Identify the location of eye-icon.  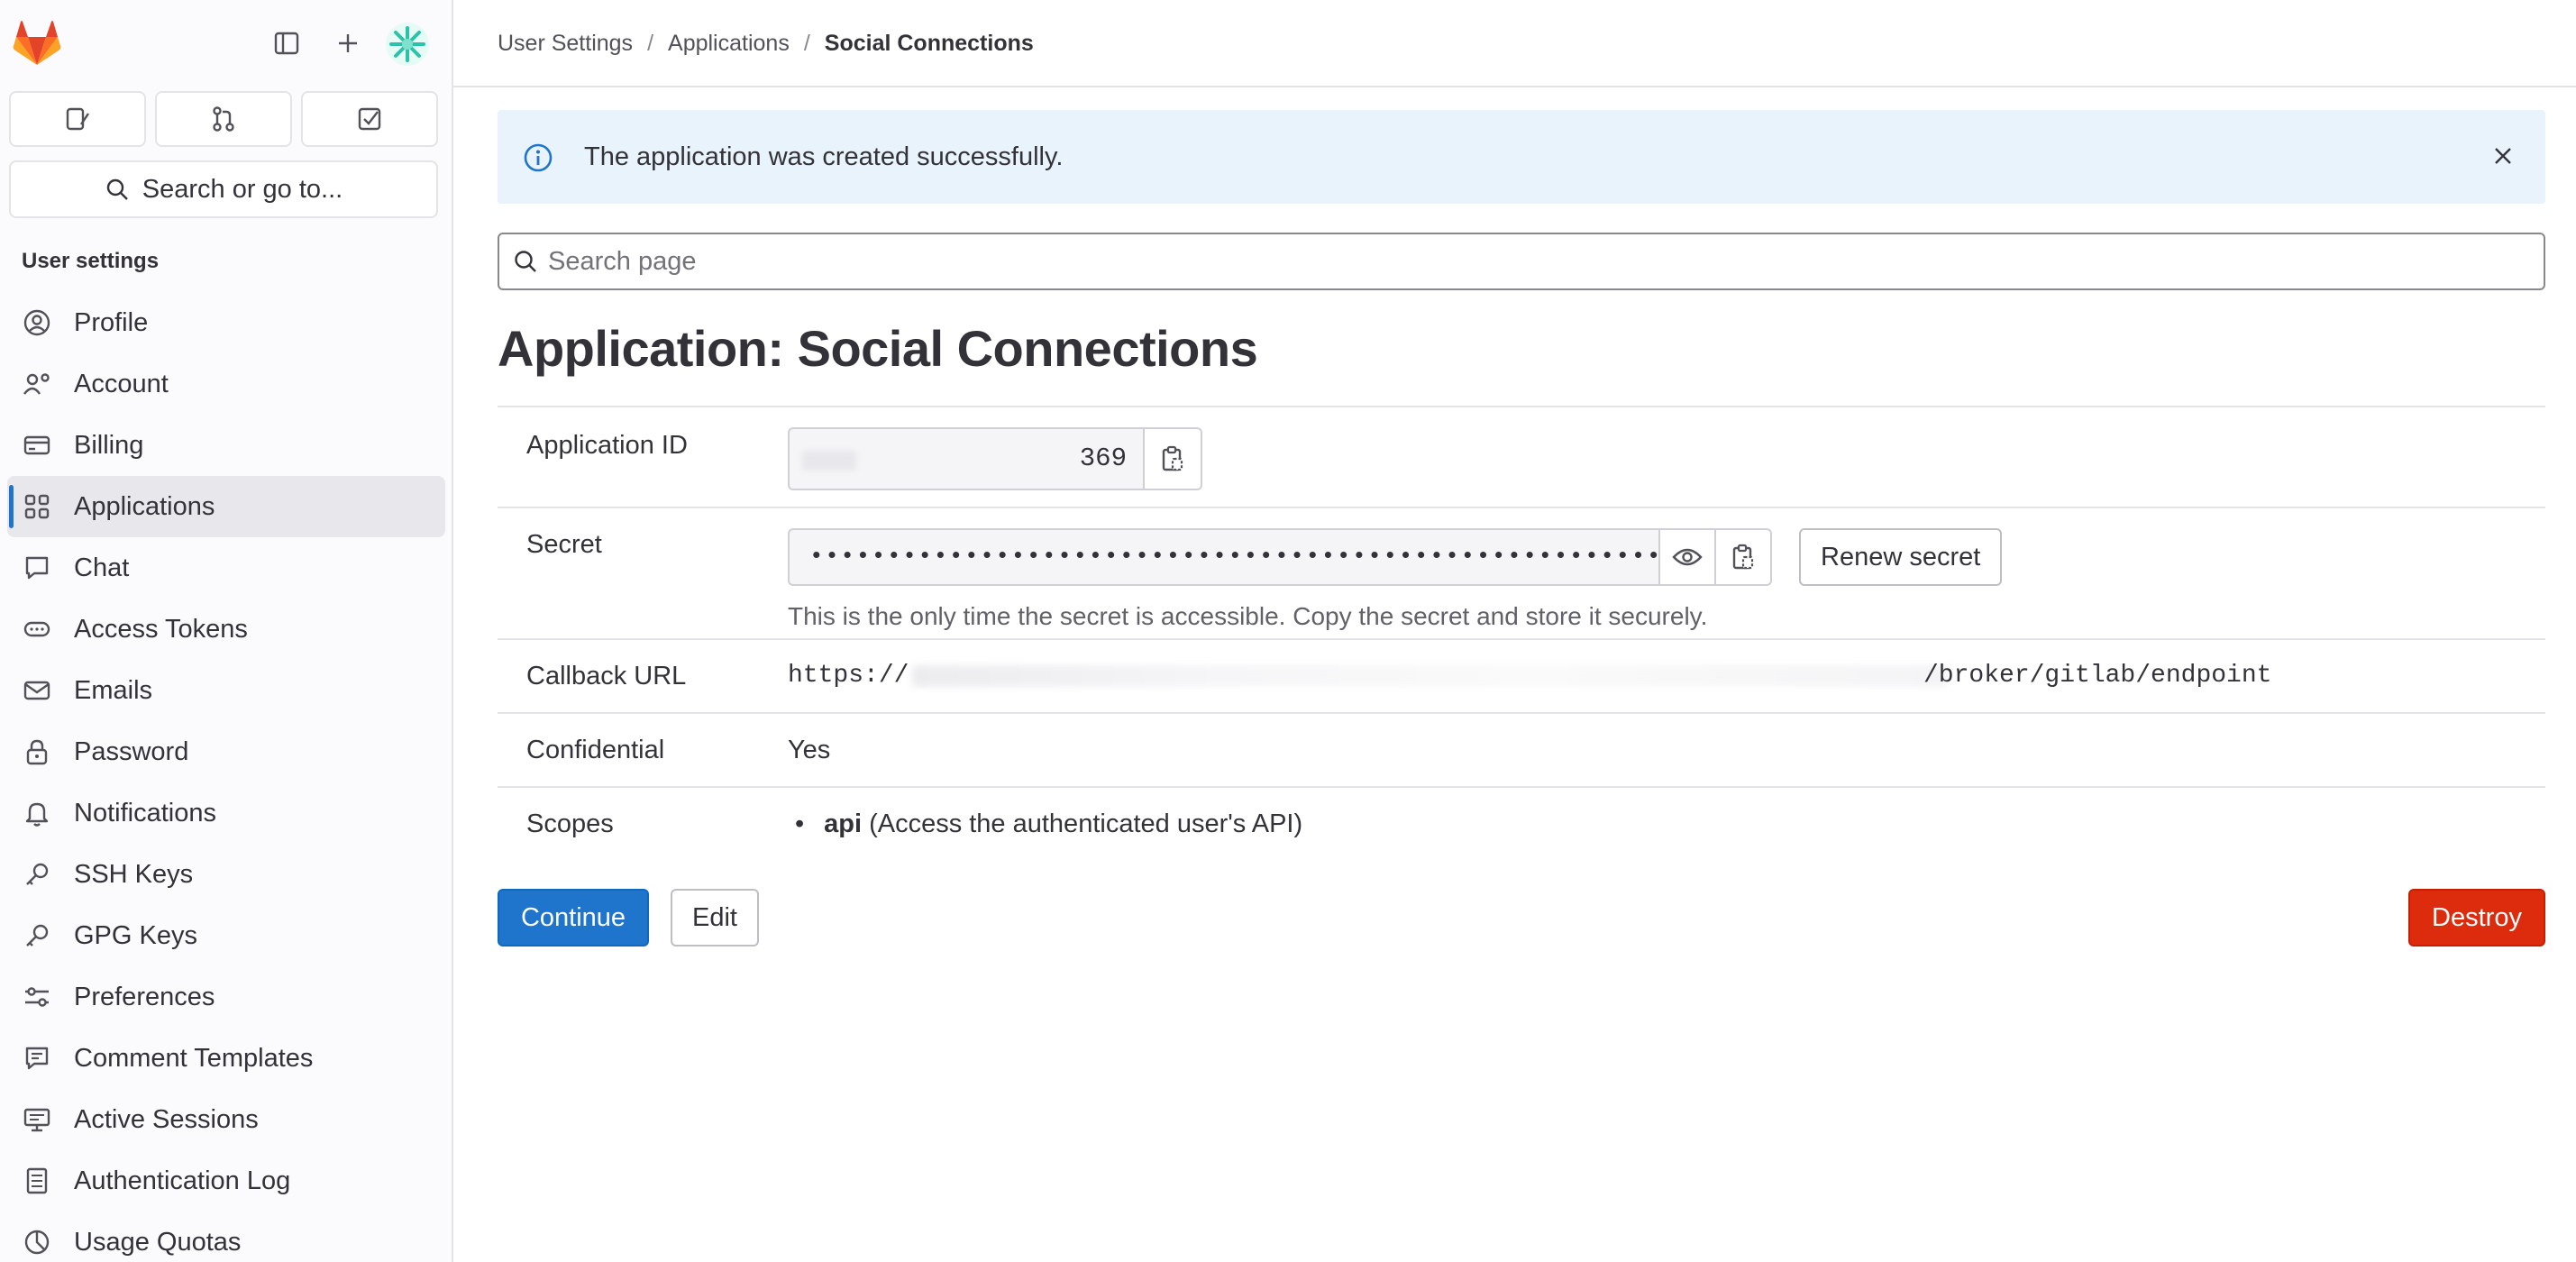
(1687, 557).